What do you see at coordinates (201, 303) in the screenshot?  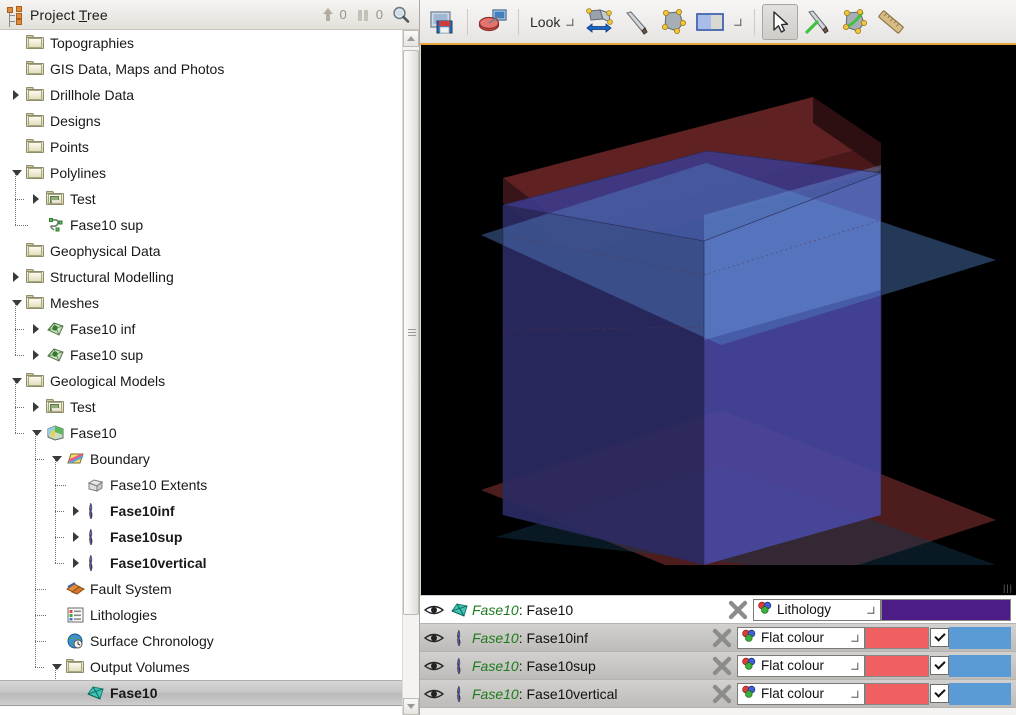 I see `tree-item-meshes: Meshes` at bounding box center [201, 303].